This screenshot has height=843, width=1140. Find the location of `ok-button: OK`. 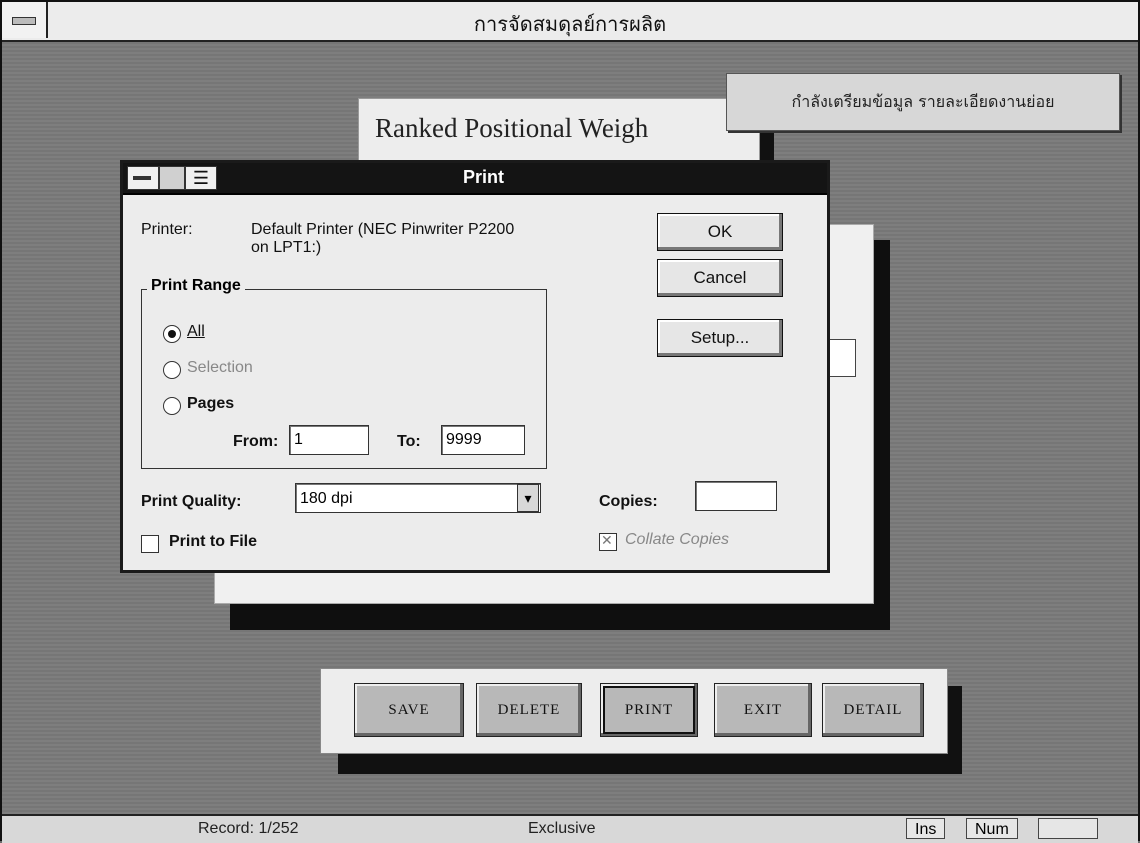

ok-button: OK is located at coordinates (720, 232).